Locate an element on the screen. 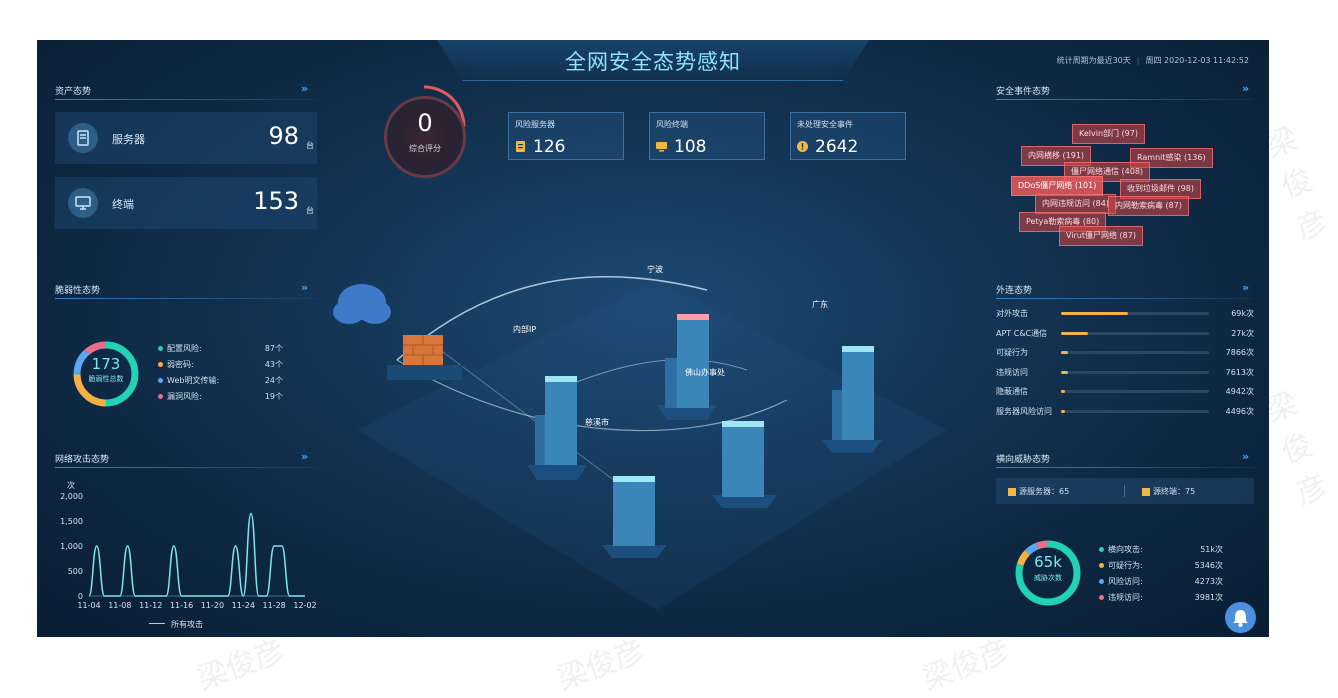 Image resolution: width=1338 pixels, height=698 pixels. legend-label: 可疑行为: is located at coordinates (1125, 565).